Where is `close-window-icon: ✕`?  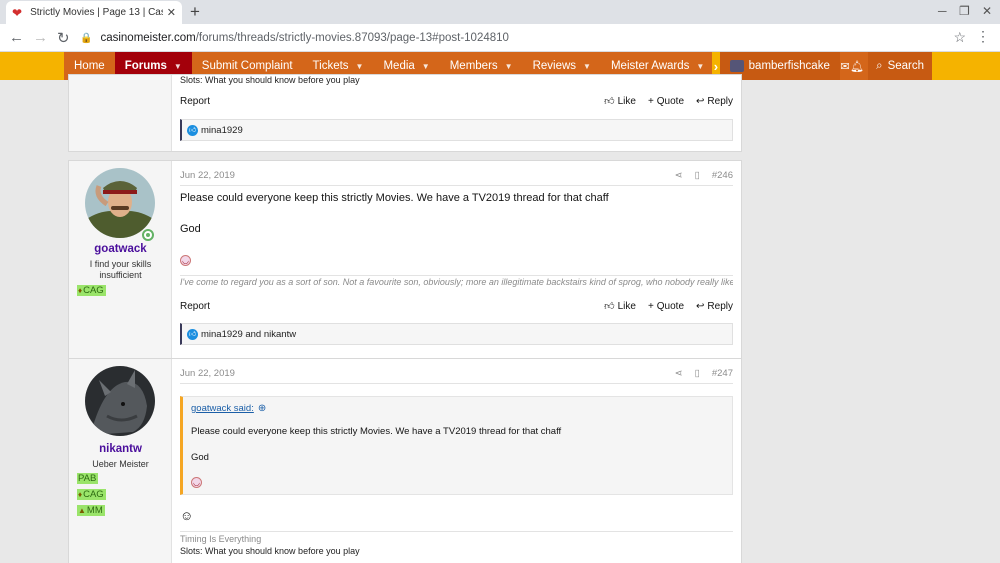 close-window-icon: ✕ is located at coordinates (987, 11).